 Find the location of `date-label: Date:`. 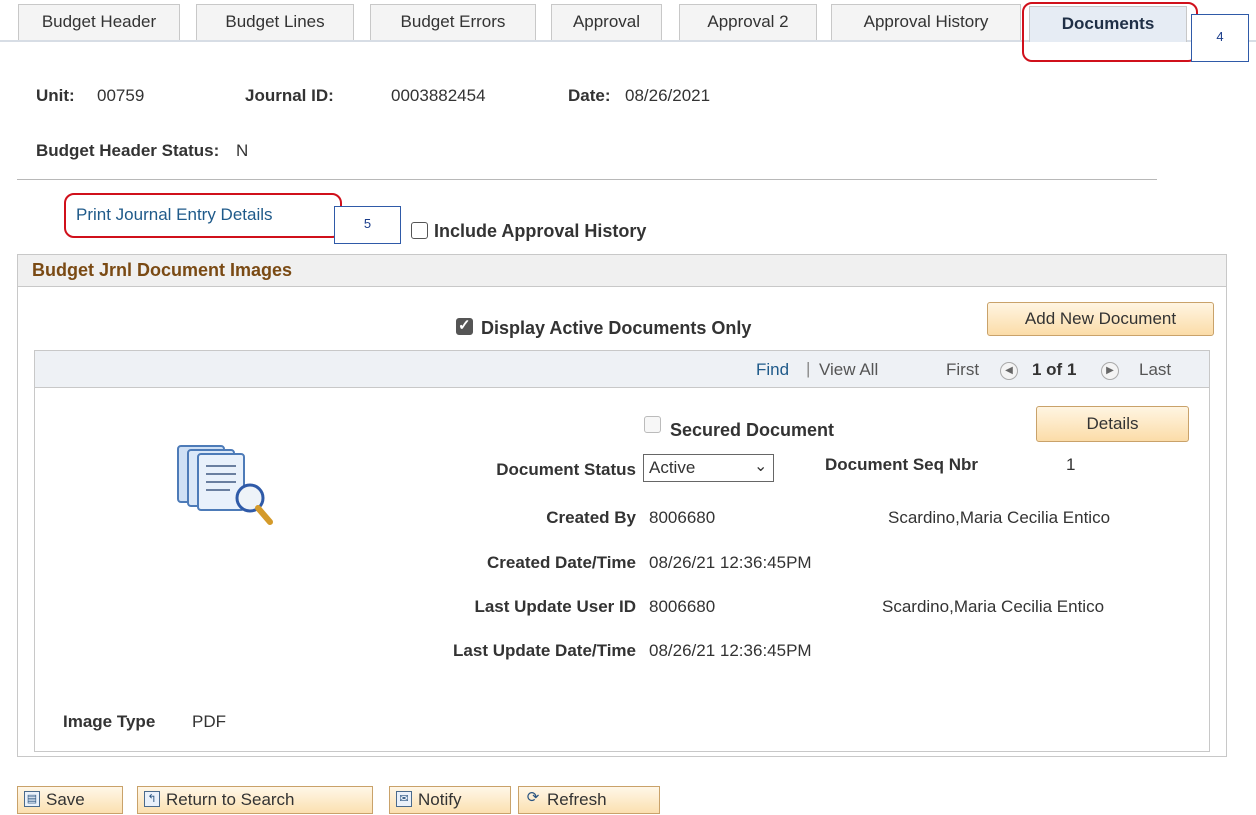

date-label: Date: is located at coordinates (589, 95).